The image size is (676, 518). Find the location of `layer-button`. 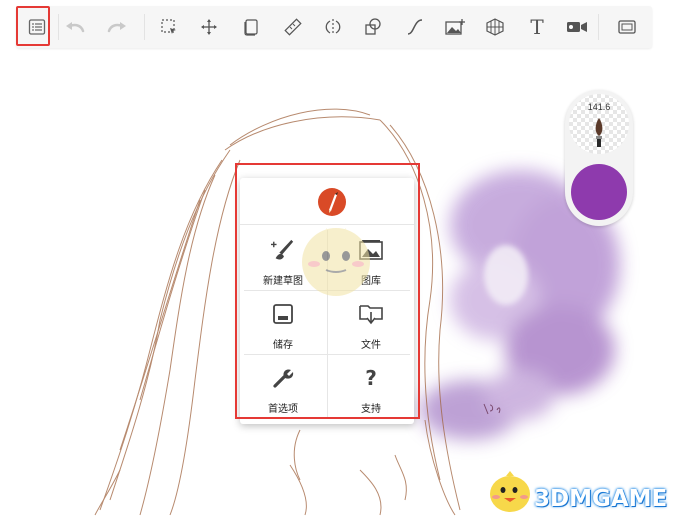

layer-button is located at coordinates (251, 27).